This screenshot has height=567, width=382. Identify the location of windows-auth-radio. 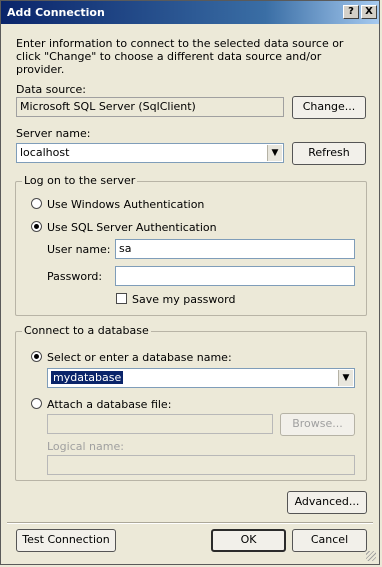
(36, 203).